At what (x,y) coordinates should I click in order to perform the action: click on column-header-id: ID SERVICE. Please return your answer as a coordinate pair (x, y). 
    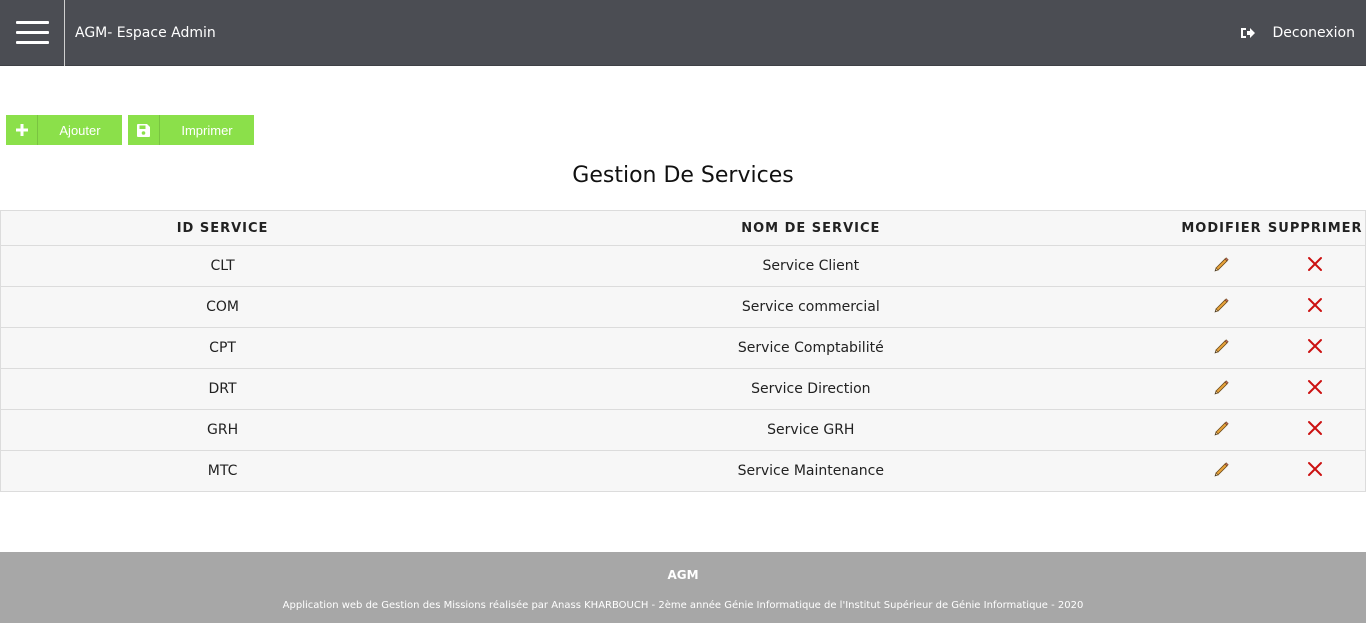
    Looking at the image, I should click on (222, 228).